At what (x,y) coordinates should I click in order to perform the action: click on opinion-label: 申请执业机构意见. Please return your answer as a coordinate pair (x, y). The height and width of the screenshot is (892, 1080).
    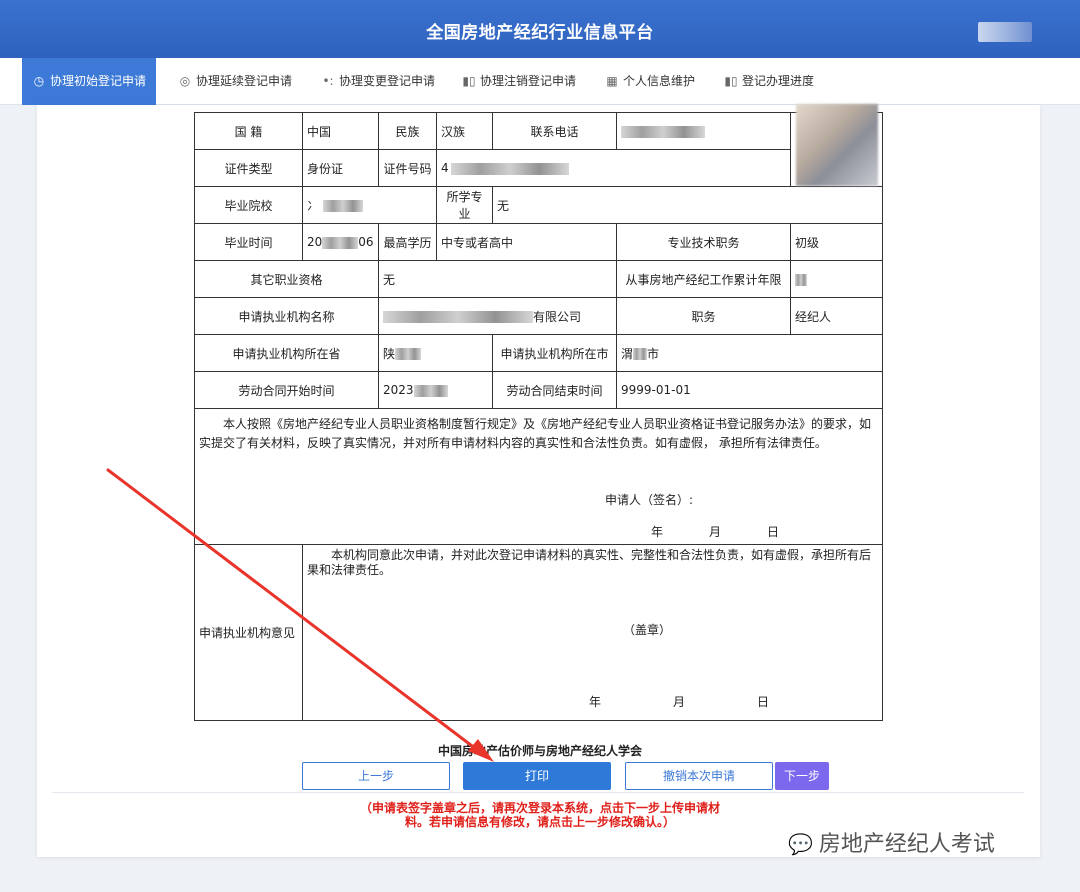
    Looking at the image, I should click on (248, 632).